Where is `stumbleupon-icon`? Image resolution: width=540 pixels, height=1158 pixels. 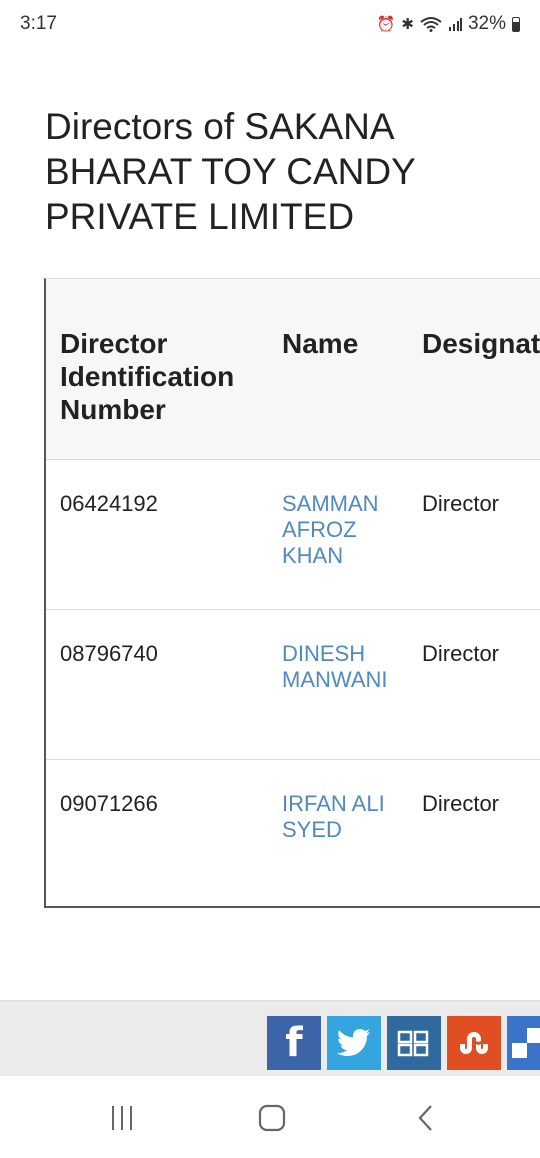
stumbleupon-icon is located at coordinates (474, 1043).